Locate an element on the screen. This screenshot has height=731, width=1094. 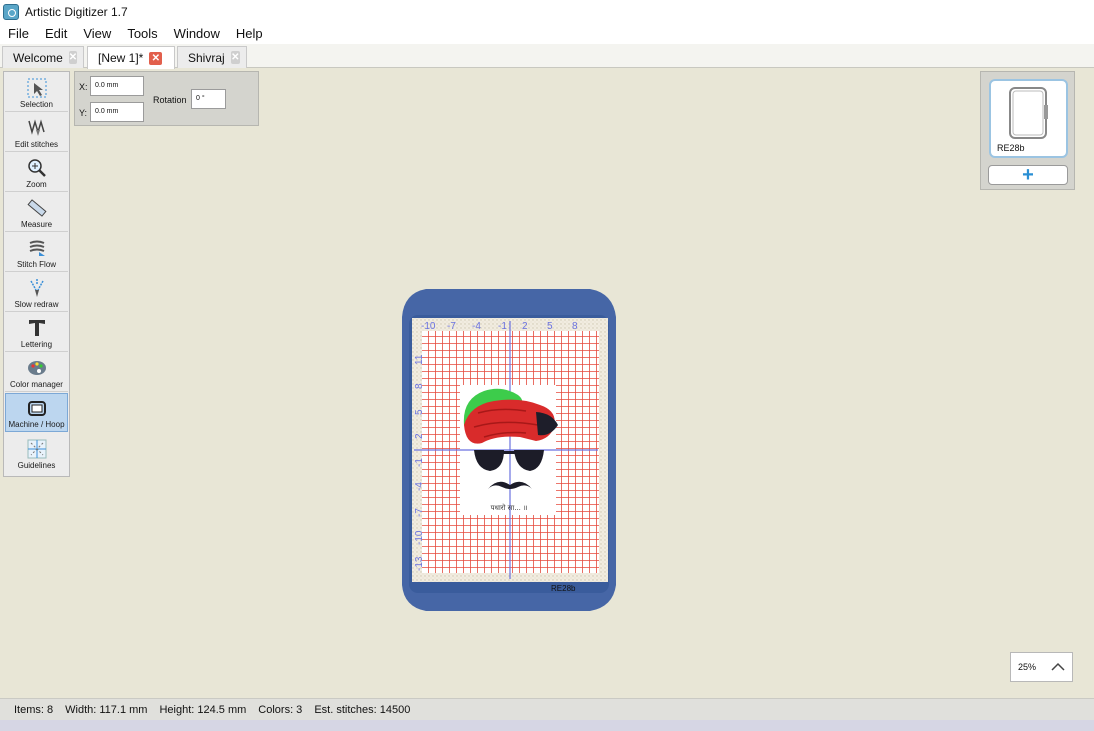
menu-window: Window is located at coordinates (197, 34).